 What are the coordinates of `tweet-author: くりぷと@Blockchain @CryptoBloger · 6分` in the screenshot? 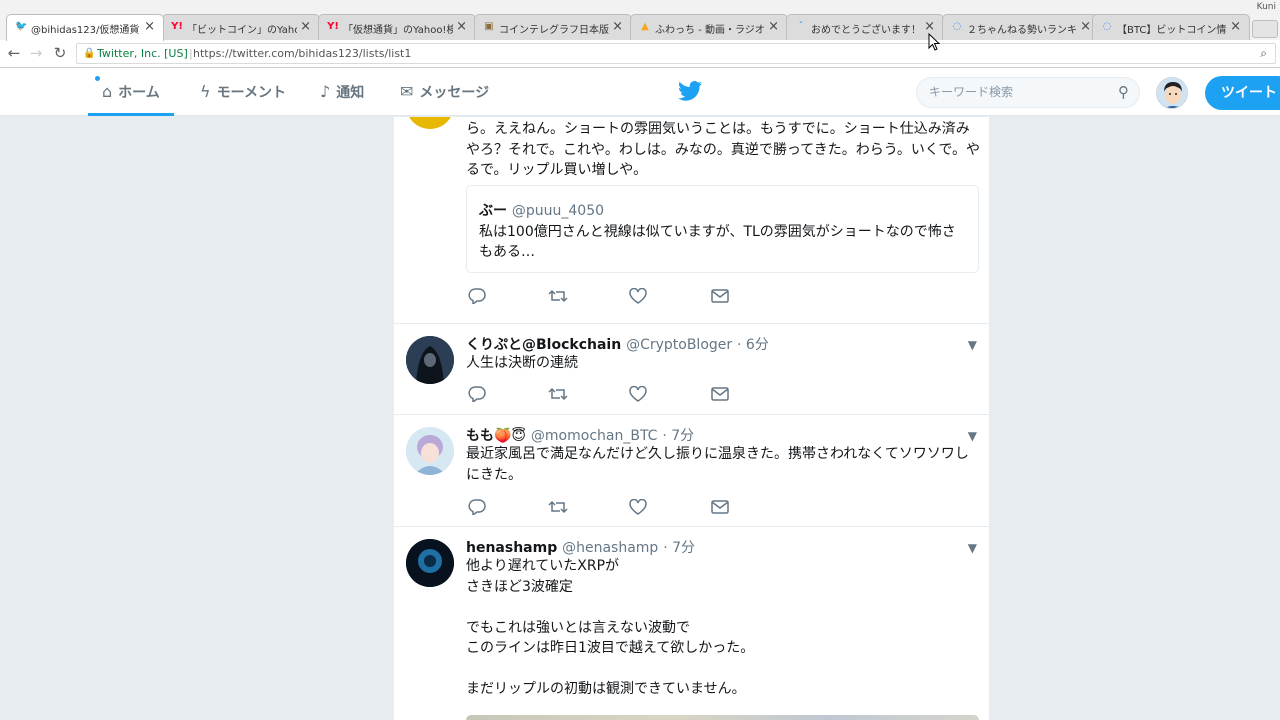 It's located at (617, 344).